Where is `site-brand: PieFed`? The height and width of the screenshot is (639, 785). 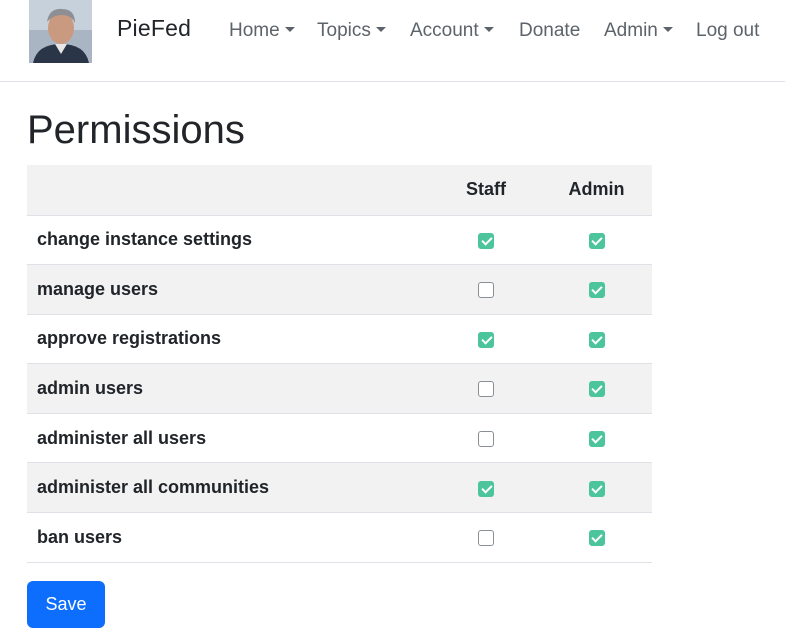
site-brand: PieFed is located at coordinates (154, 28).